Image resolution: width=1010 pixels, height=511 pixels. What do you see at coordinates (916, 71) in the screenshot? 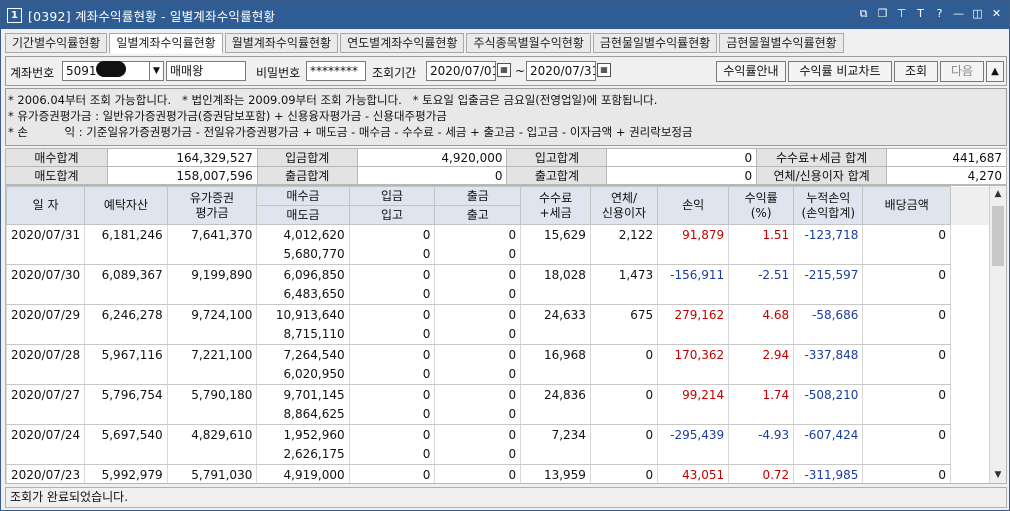
I see `query-button: 조회` at bounding box center [916, 71].